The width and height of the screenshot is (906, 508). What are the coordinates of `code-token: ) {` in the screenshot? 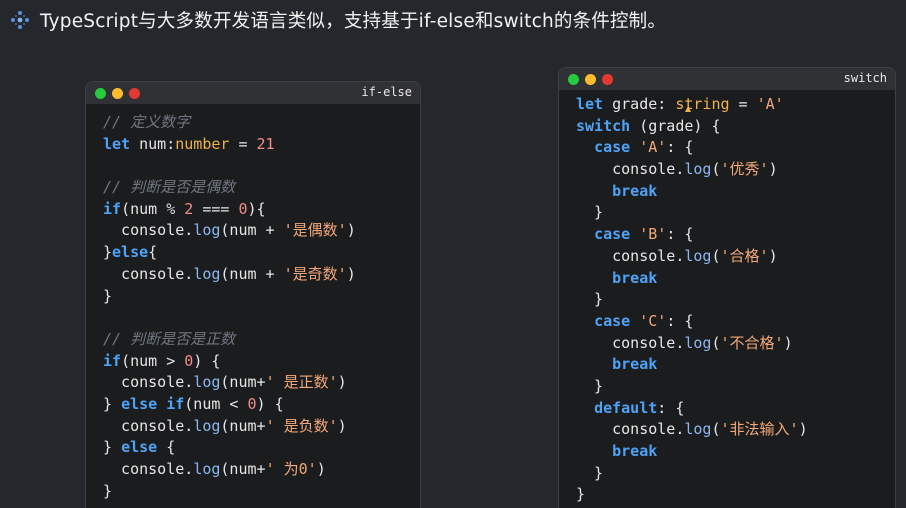 It's located at (207, 360).